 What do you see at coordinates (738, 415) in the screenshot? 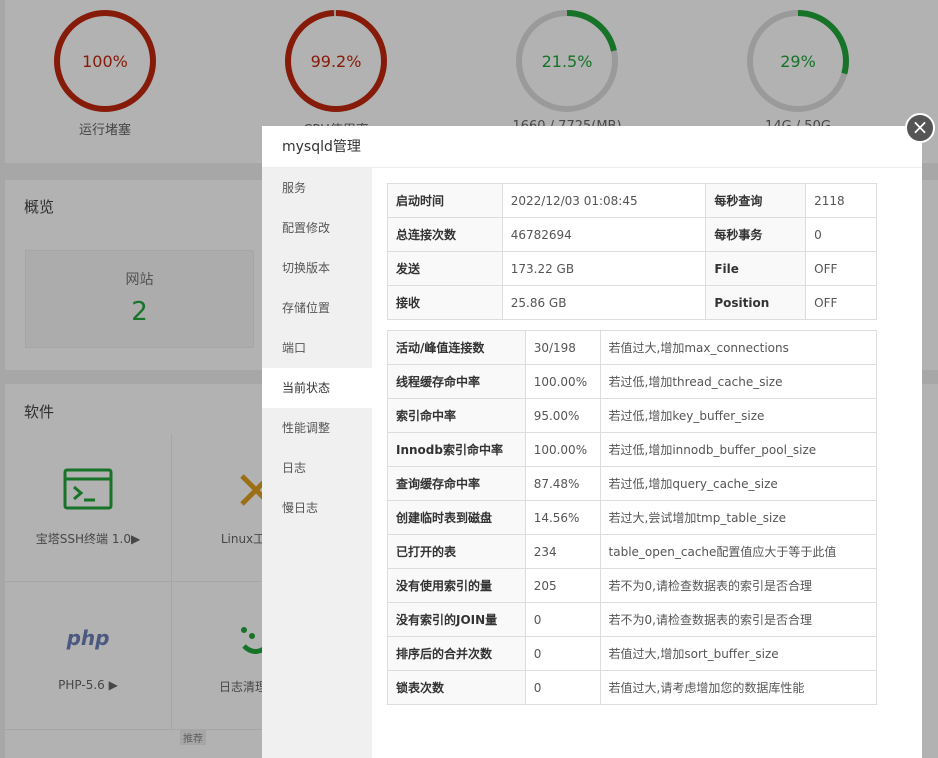
I see `status-advice: 若过低,增加key_buffer_size` at bounding box center [738, 415].